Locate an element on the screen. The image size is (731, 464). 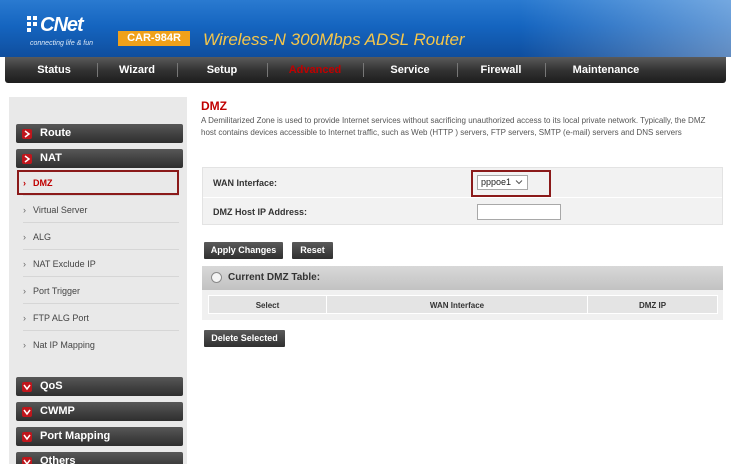
sidebar-menu-qos: QoS is located at coordinates (99, 386).